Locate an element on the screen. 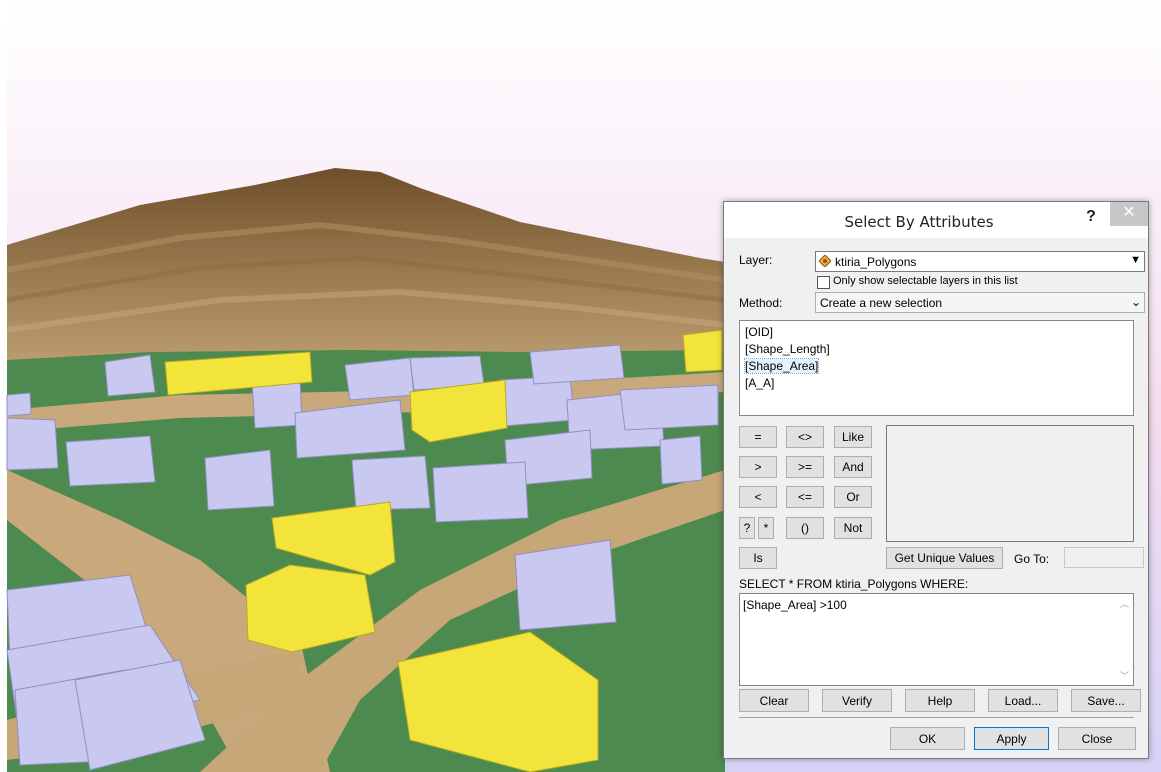  operator-like-button: Like is located at coordinates (853, 437).